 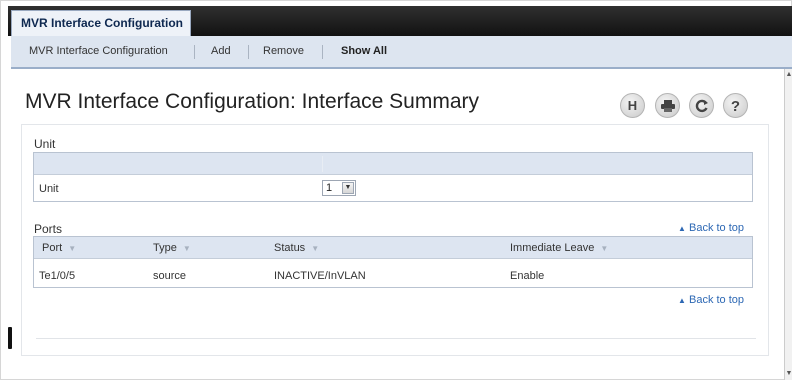 What do you see at coordinates (48, 229) in the screenshot?
I see `ports-section-label: Ports` at bounding box center [48, 229].